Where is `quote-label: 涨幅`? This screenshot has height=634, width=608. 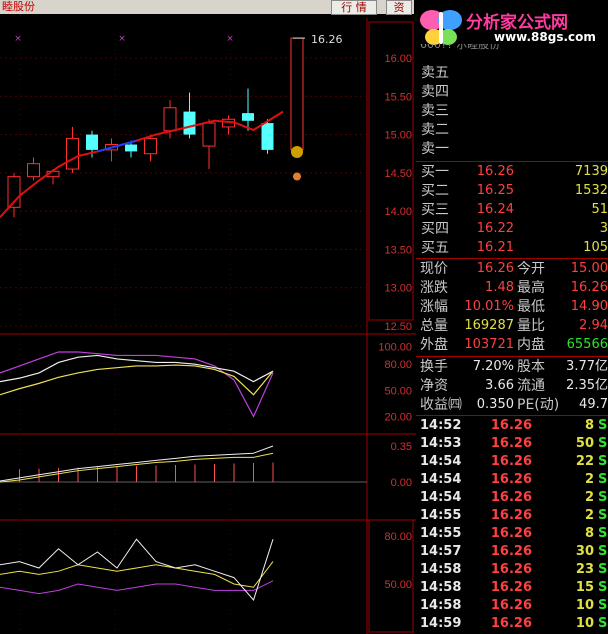 quote-label: 涨幅 is located at coordinates (434, 307).